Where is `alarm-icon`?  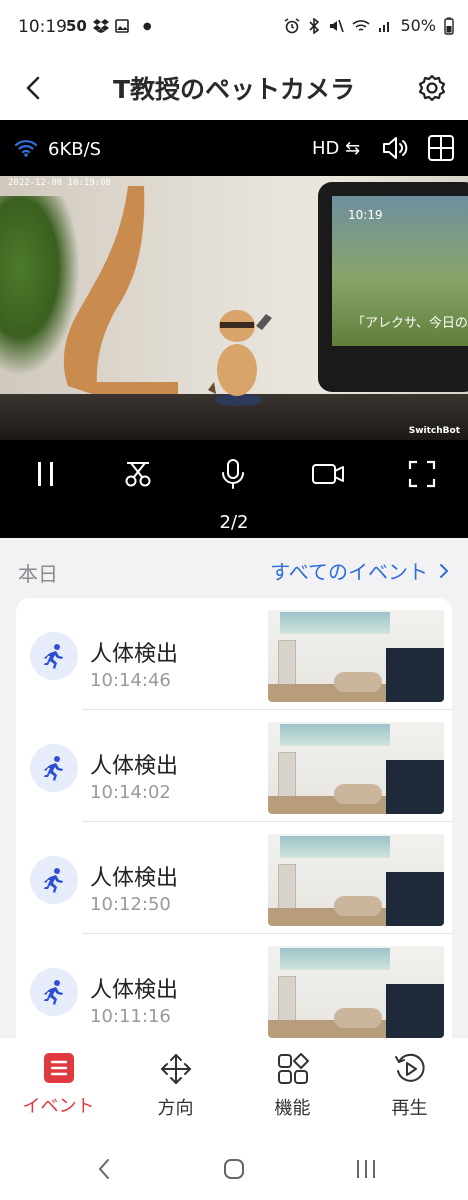
alarm-icon is located at coordinates (292, 25).